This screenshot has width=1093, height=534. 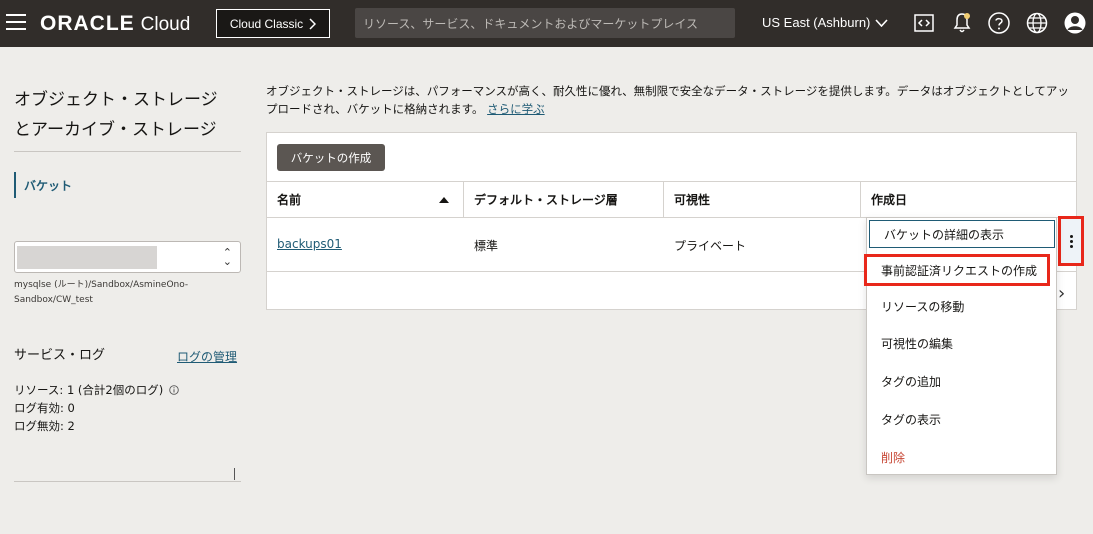 What do you see at coordinates (116, 100) in the screenshot?
I see `page-title-line1: オブジェクト・ストレージ` at bounding box center [116, 100].